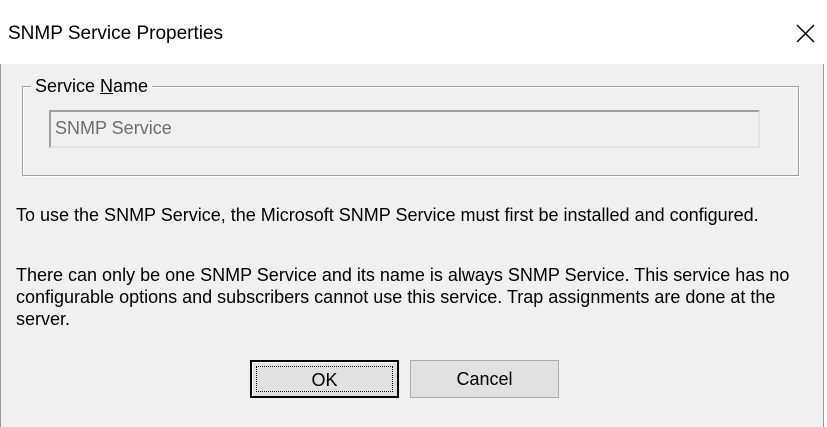 The image size is (827, 427). Describe the element at coordinates (413, 32) in the screenshot. I see `title-bar: SNMP Service Properties` at that location.